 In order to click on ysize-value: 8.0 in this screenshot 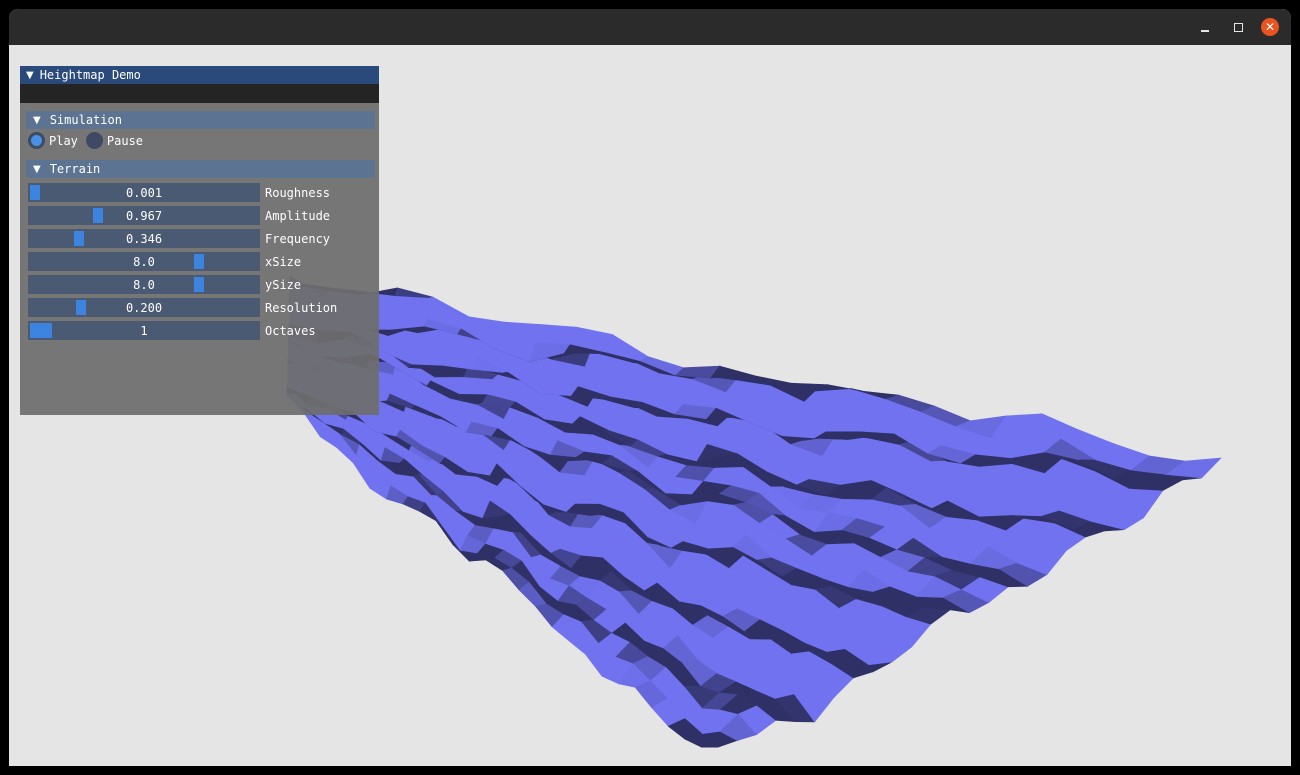, I will do `click(144, 284)`.